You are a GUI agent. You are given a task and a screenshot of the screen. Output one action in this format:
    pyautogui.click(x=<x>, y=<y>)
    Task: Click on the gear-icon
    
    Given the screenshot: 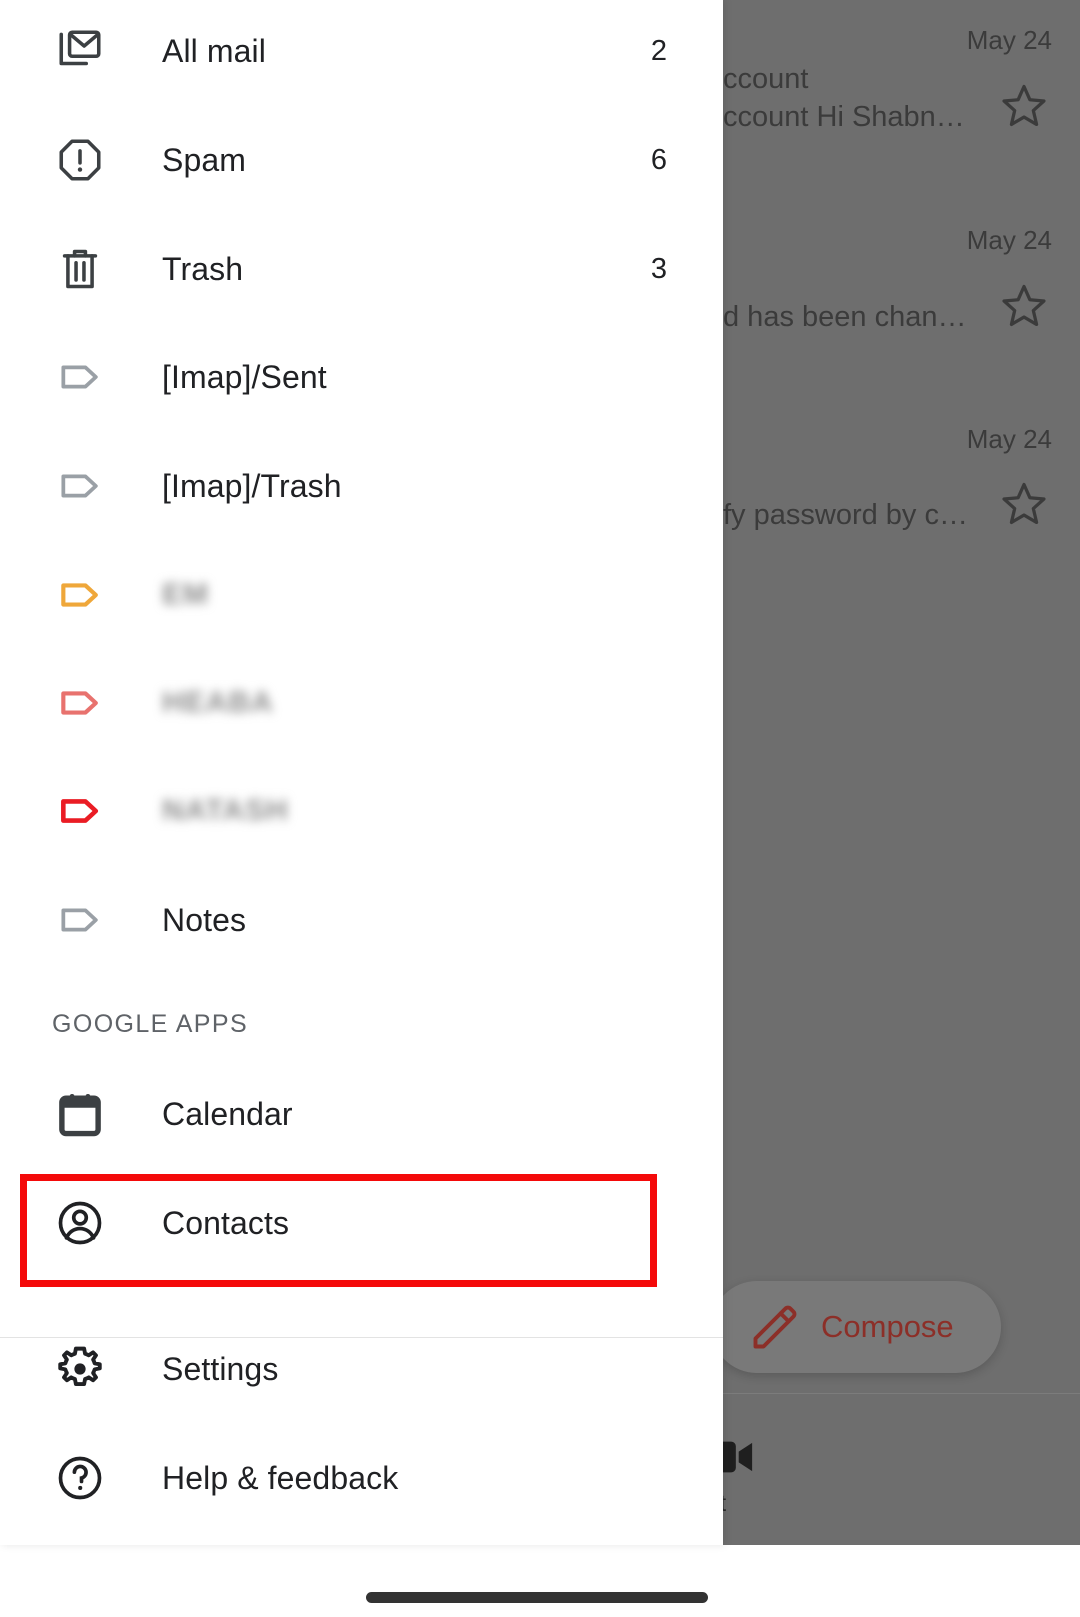 What is the action you would take?
    pyautogui.click(x=80, y=1369)
    